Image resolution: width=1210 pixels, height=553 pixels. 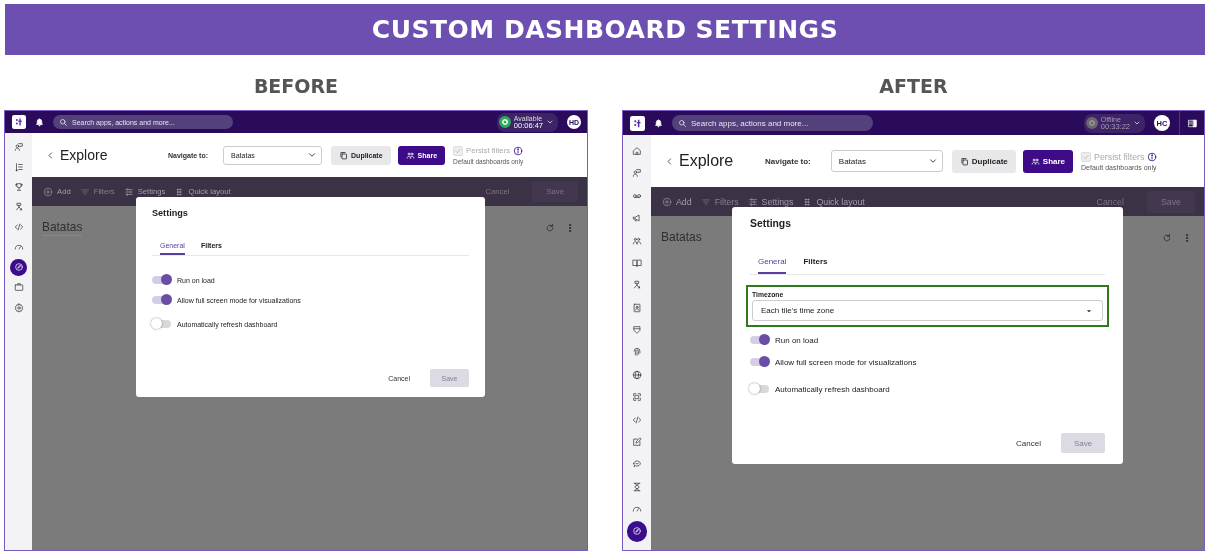 I want to click on edit-icon, so click(x=637, y=441).